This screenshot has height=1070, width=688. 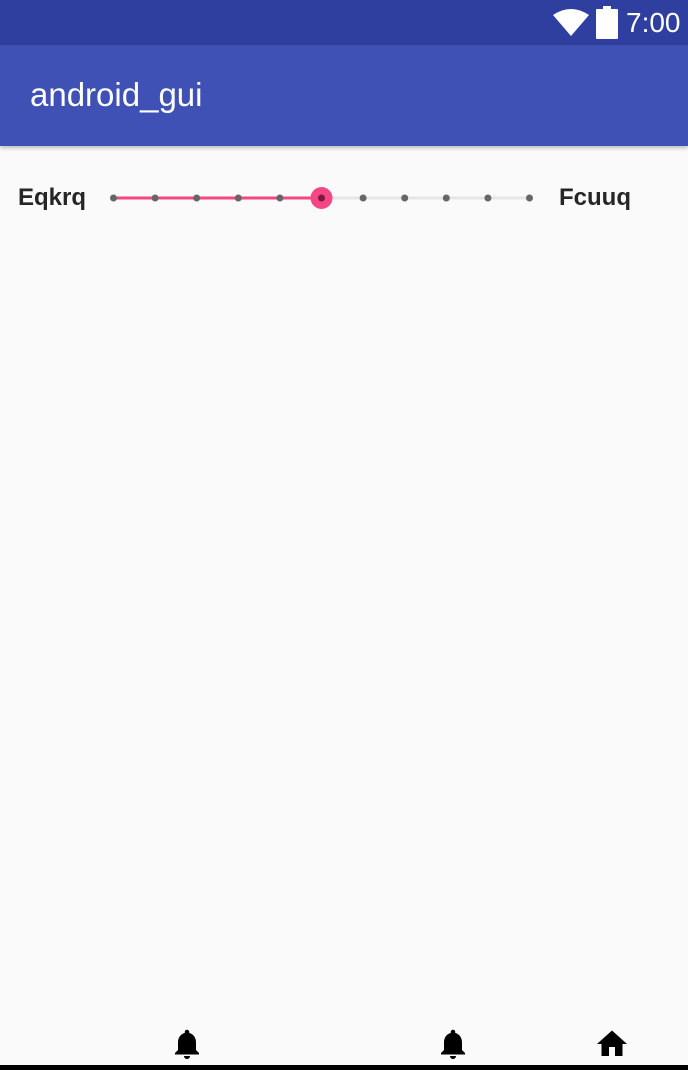 I want to click on seekbar-min-label: Eqkrq, so click(x=52, y=197).